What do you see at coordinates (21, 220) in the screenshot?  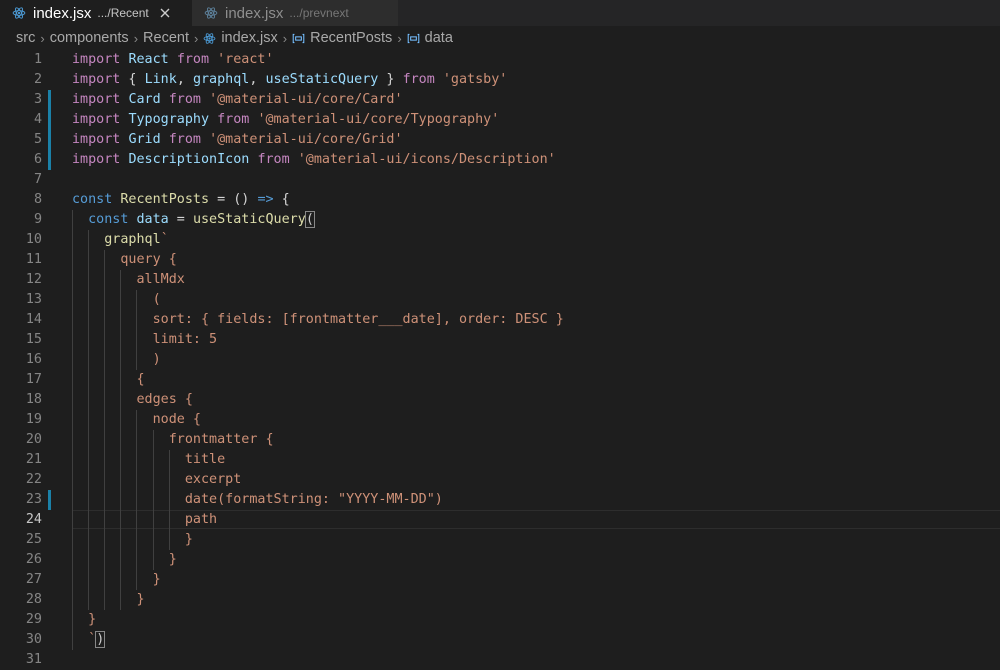 I see `line-number: 9` at bounding box center [21, 220].